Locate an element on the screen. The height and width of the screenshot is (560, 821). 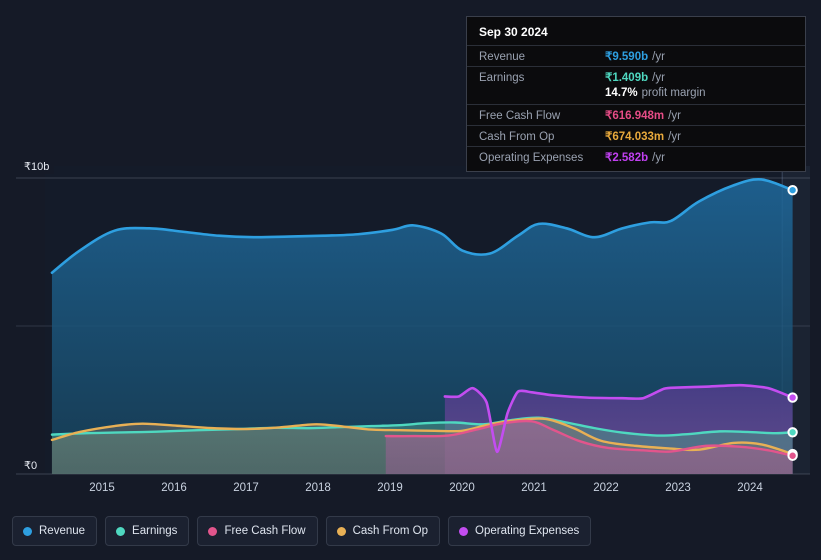
earnings-color-swatch-icon is located at coordinates (121, 531).